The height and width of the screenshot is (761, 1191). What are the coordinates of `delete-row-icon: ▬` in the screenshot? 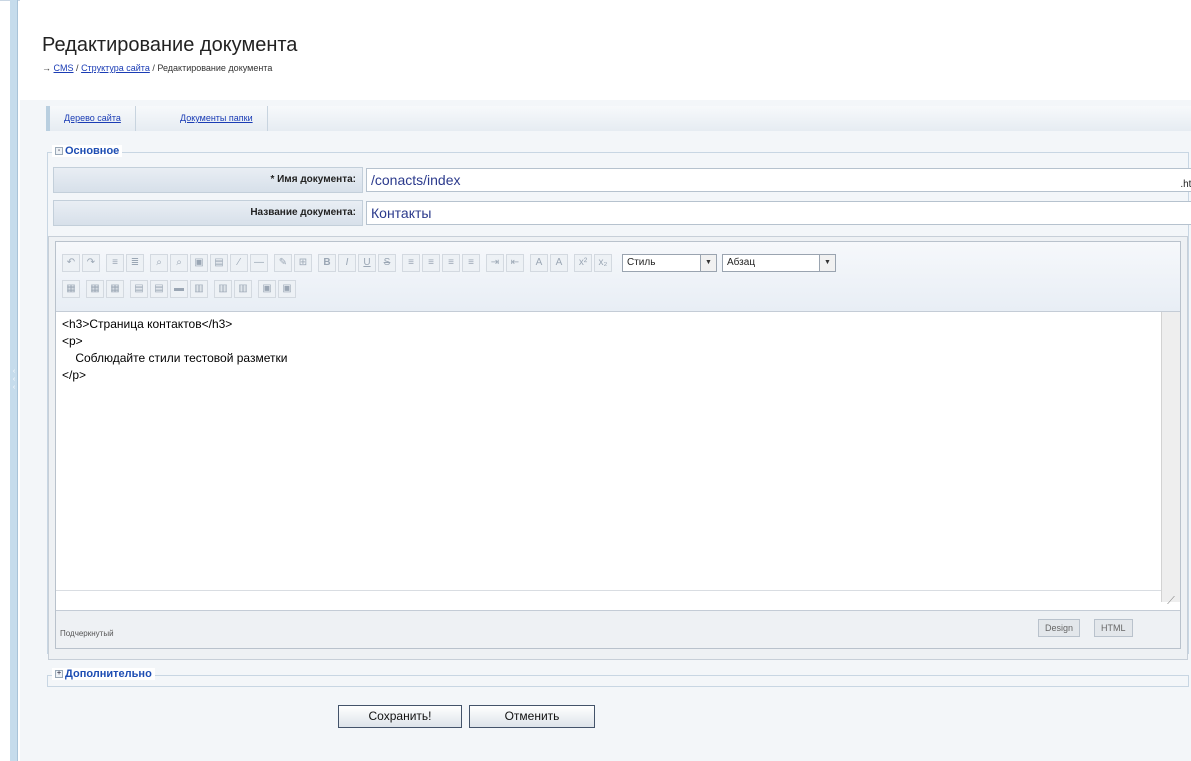 It's located at (179, 289).